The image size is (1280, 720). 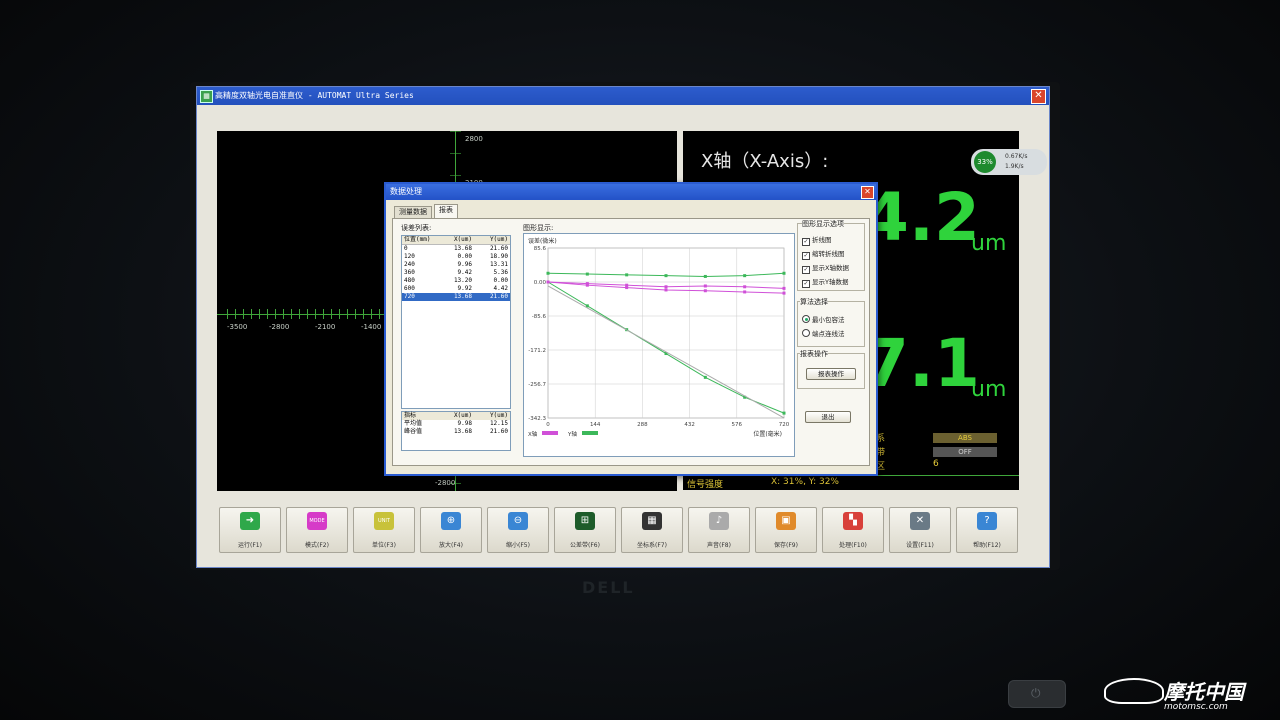 I want to click on table-cell: 峰谷值, so click(x=413, y=431).